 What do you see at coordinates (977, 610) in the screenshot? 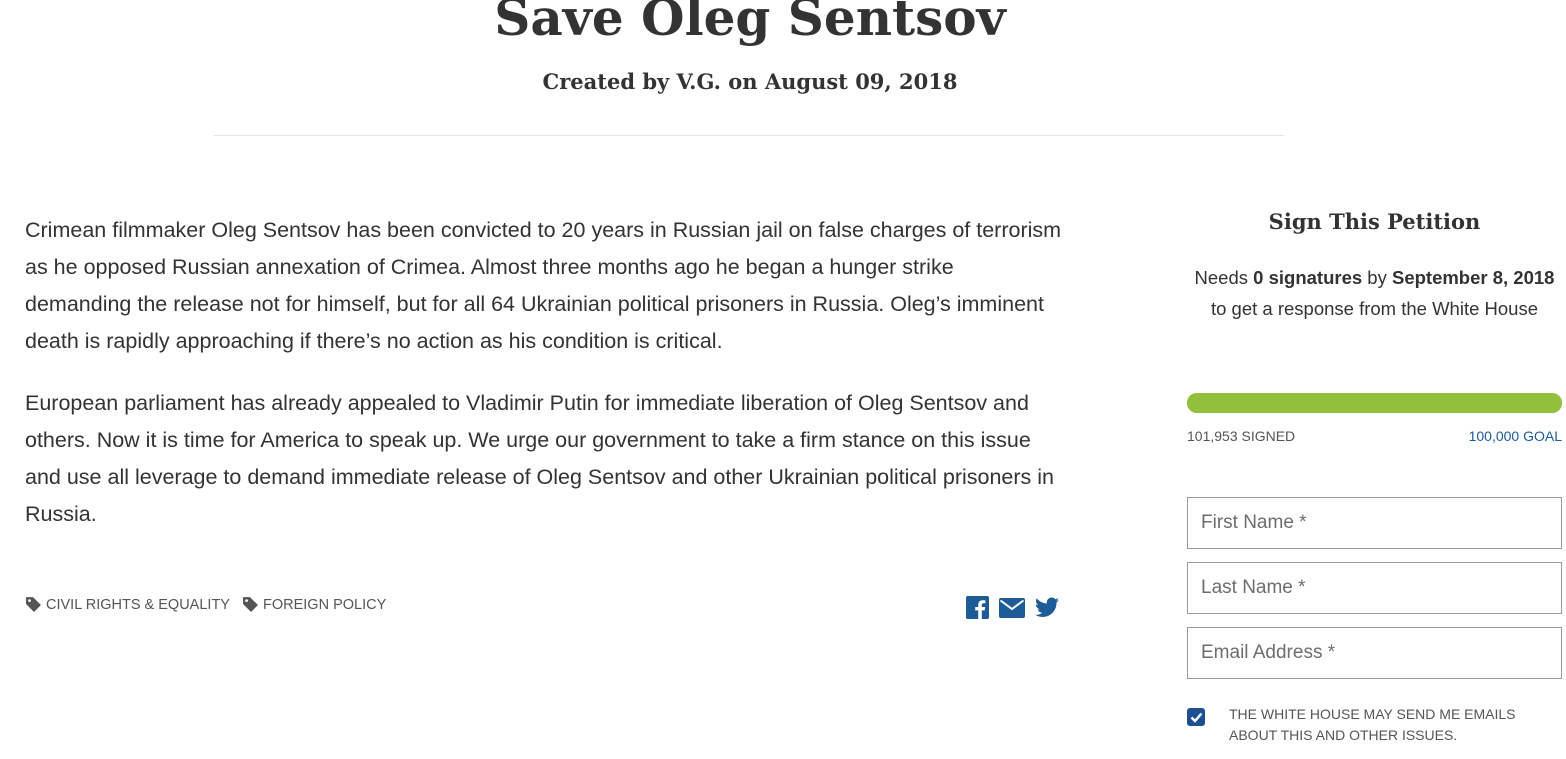
I see `facebook-icon` at bounding box center [977, 610].